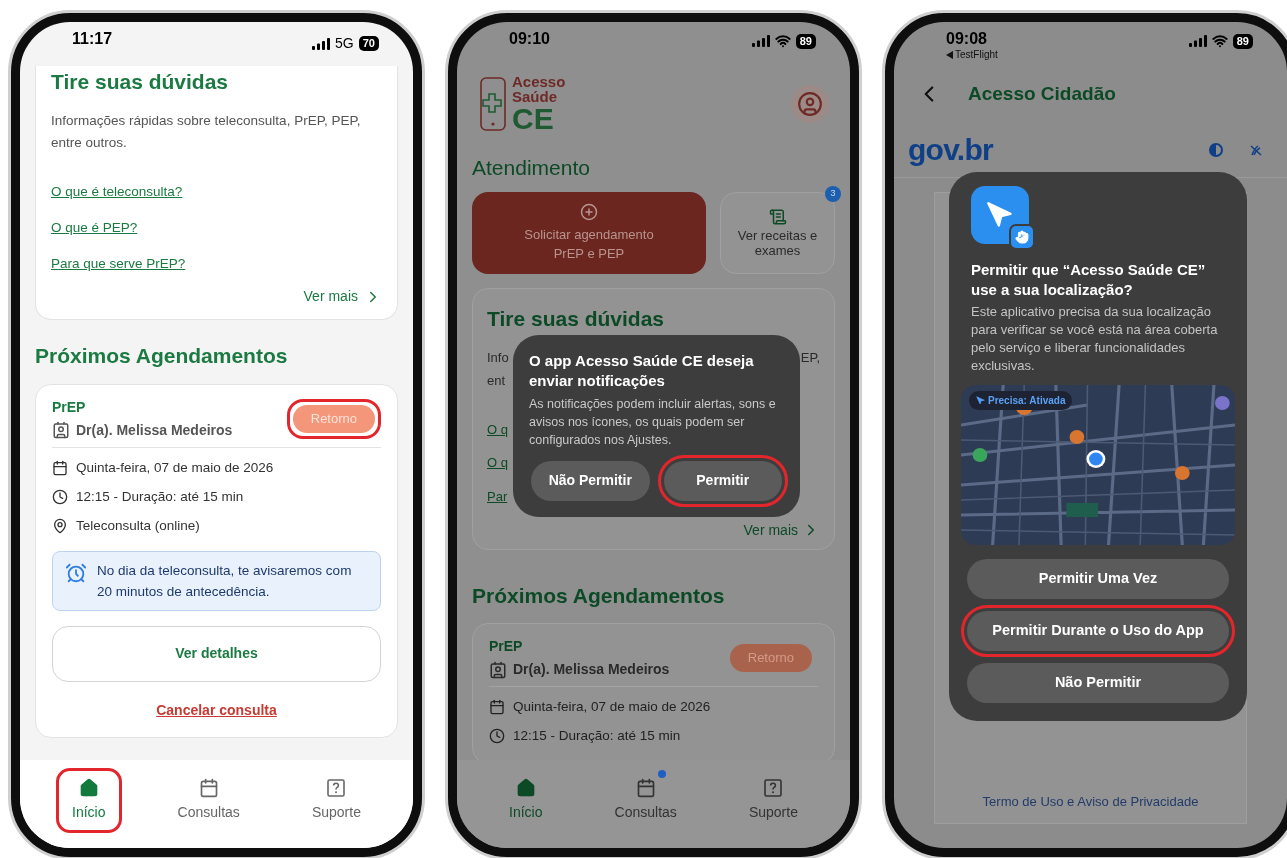 This screenshot has height=858, width=1287. What do you see at coordinates (1095, 339) in the screenshot?
I see `dialog-message: Este aplicativo precisa da sua localização para verificar se você está na área coberta pelo serviço e liberar funcionalidades exclusivas.` at bounding box center [1095, 339].